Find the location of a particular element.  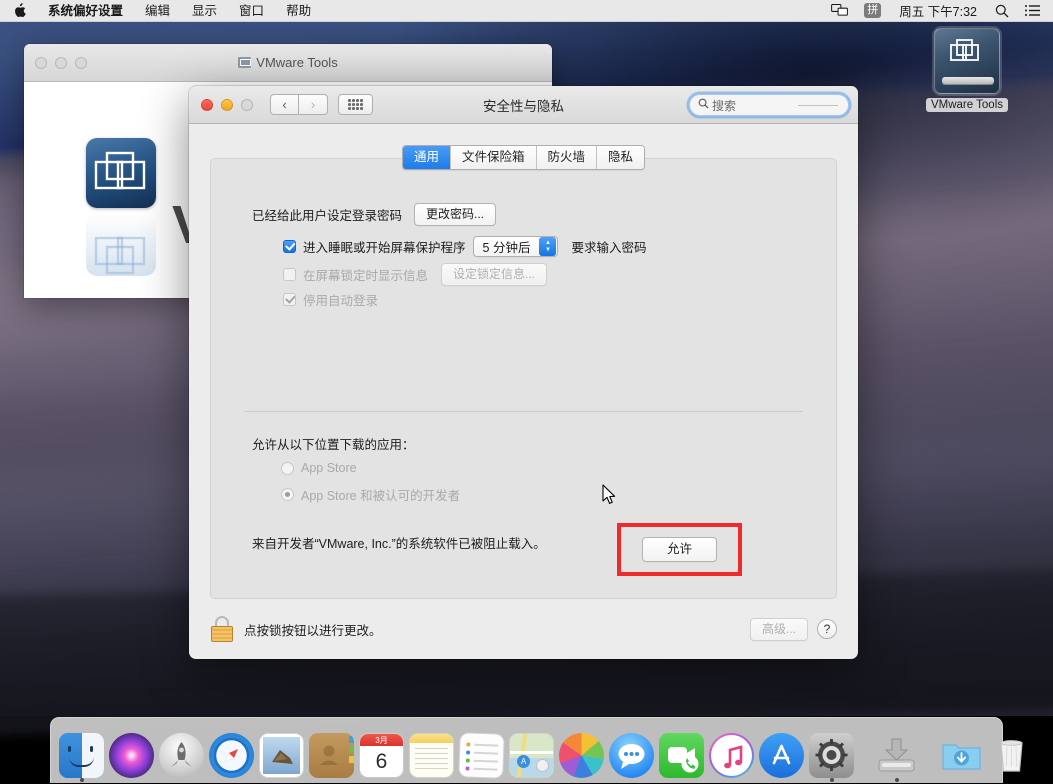

tab-group: 通用 文件保险箱 防火墙 隐私 is located at coordinates (523, 157).